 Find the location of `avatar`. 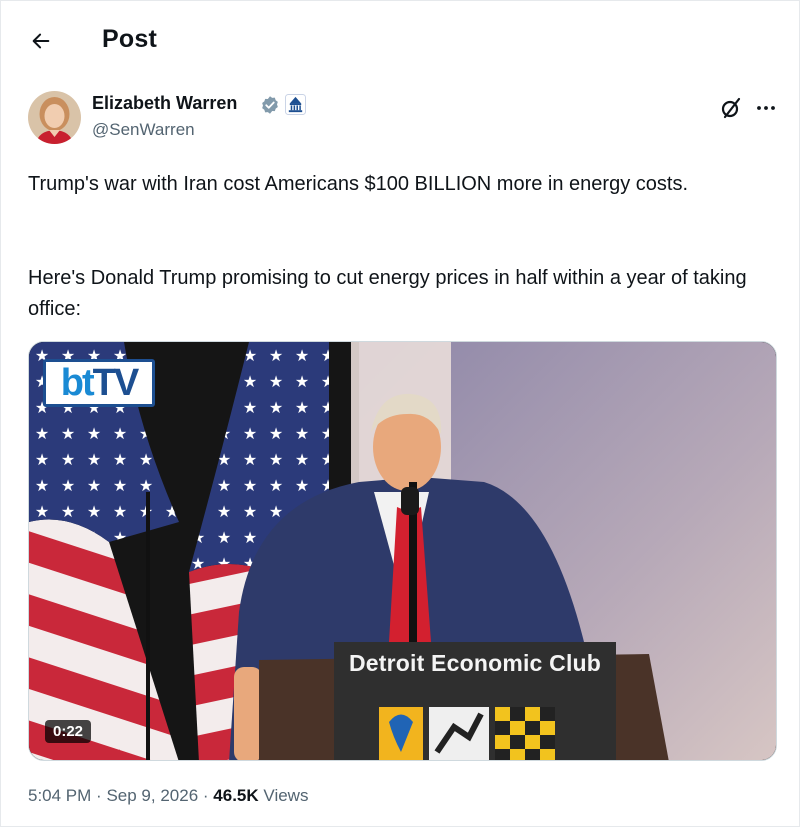

avatar is located at coordinates (54, 117).